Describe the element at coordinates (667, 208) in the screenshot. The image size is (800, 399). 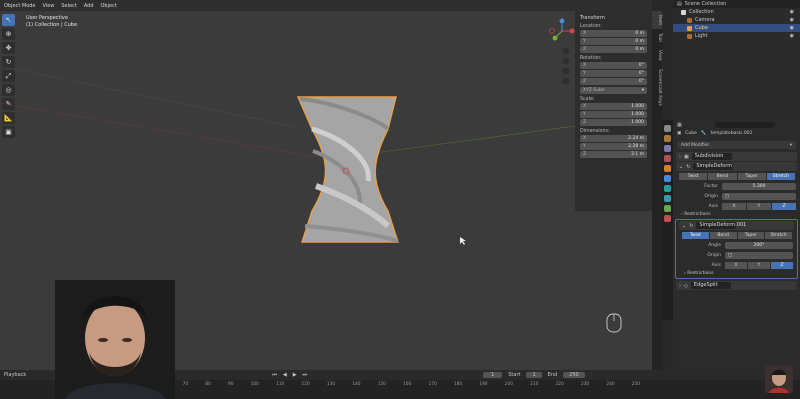
I see `data-tab-icon` at that location.